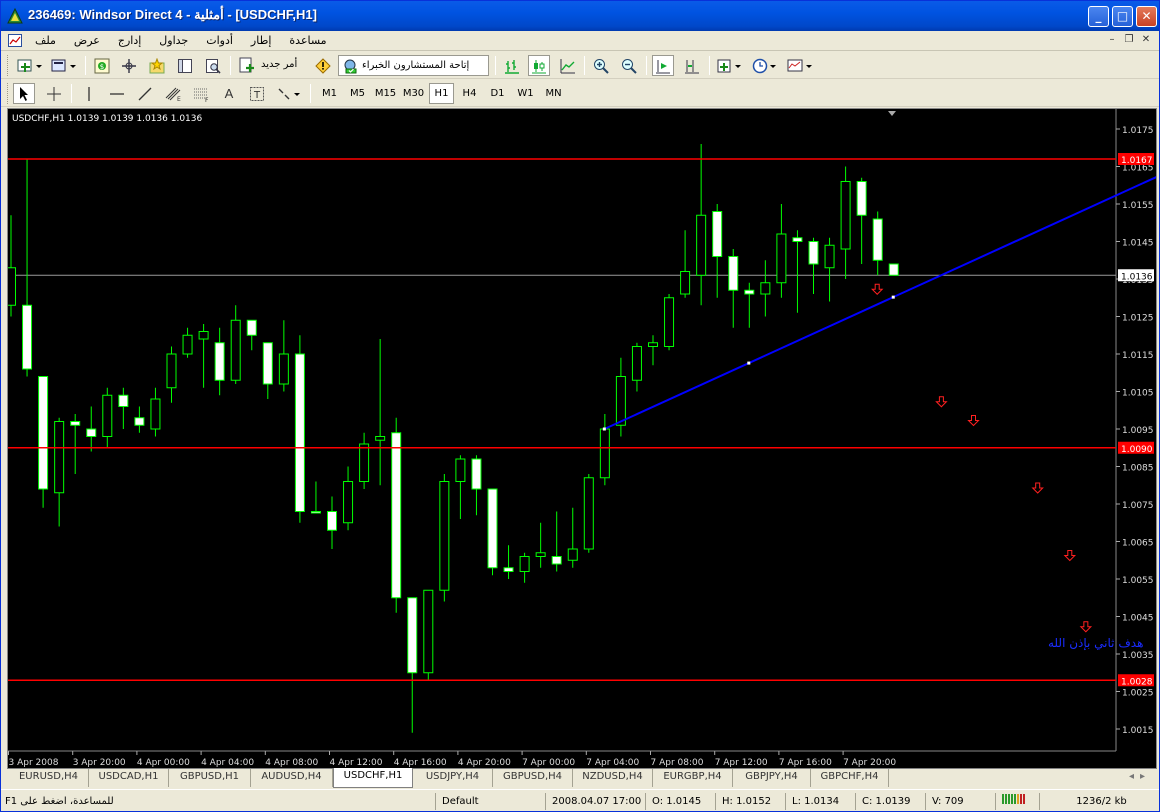 Image resolution: width=1160 pixels, height=812 pixels. Describe the element at coordinates (692, 65) in the screenshot. I see `chart-shift-button` at that location.